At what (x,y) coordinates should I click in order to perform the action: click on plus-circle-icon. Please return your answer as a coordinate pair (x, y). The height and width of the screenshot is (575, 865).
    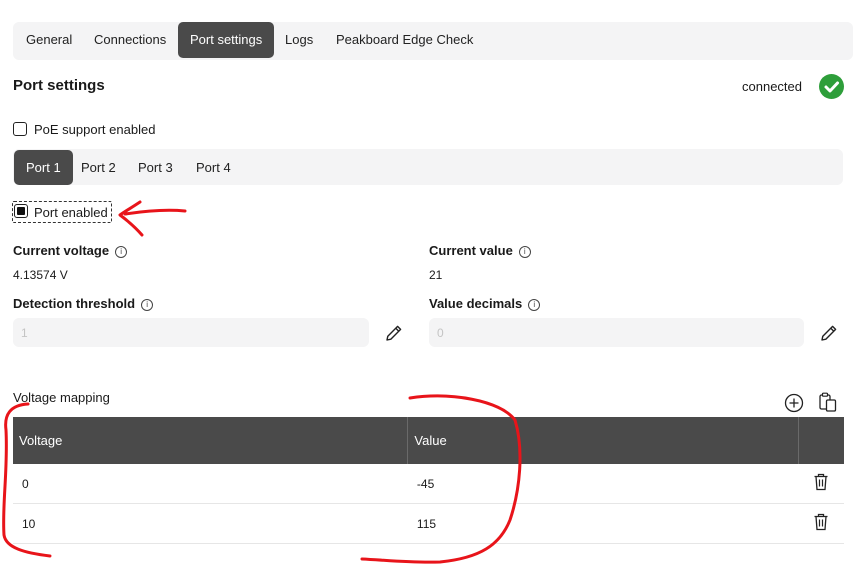
    Looking at the image, I should click on (794, 404).